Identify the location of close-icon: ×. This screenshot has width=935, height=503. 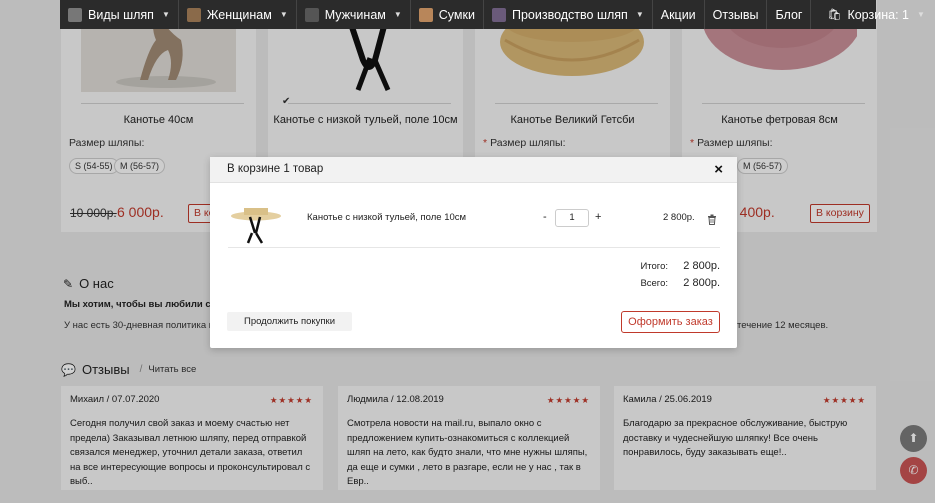
(718, 169).